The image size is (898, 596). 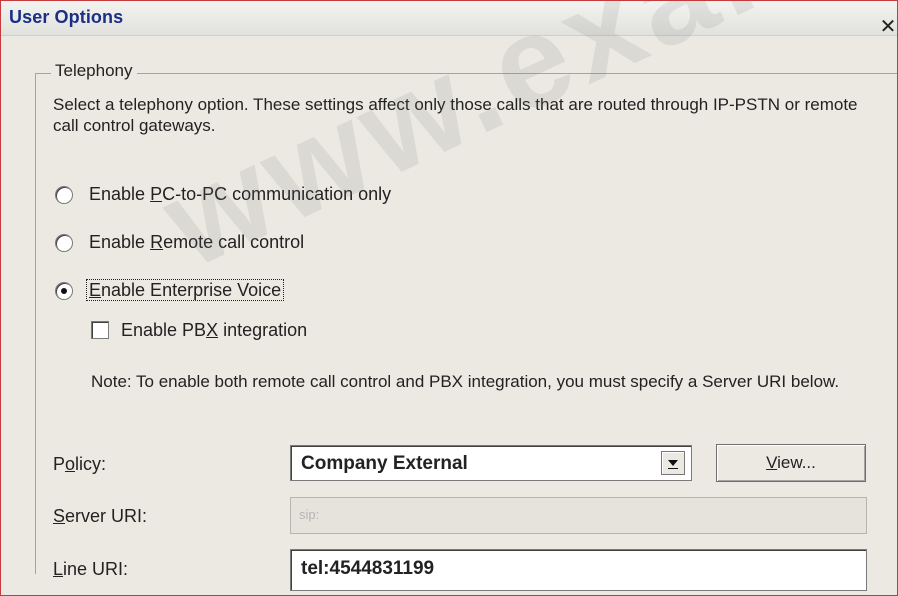 I want to click on policy-value: Company External, so click(x=384, y=463).